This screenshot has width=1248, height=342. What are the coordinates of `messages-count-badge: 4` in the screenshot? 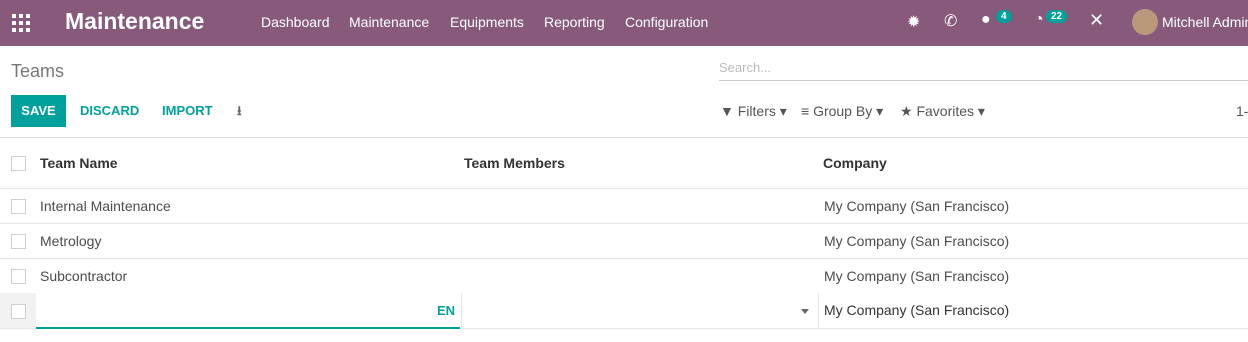 It's located at (1004, 16).